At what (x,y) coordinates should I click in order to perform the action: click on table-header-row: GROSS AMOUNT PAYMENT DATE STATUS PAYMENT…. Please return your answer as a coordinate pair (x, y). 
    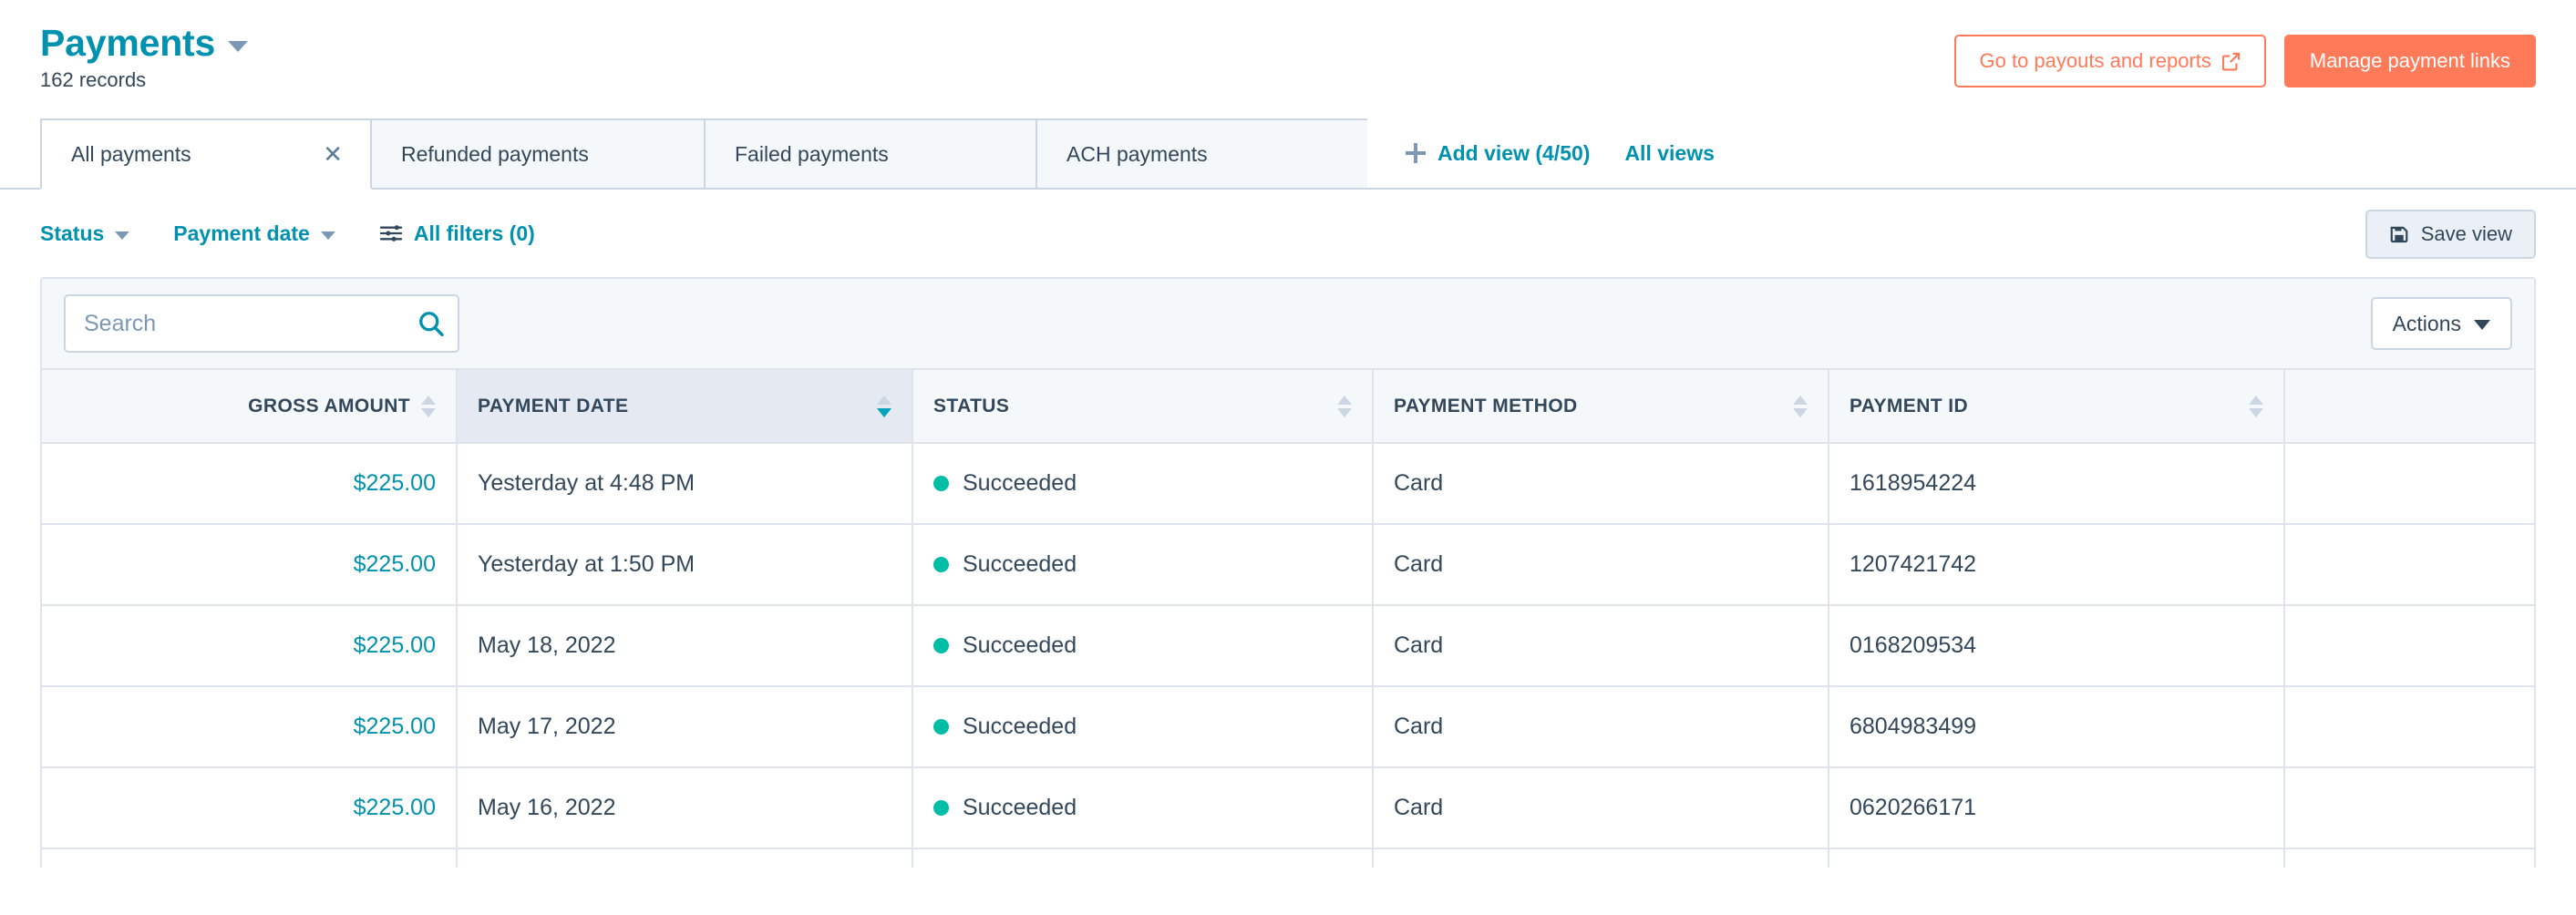
    Looking at the image, I should click on (1288, 407).